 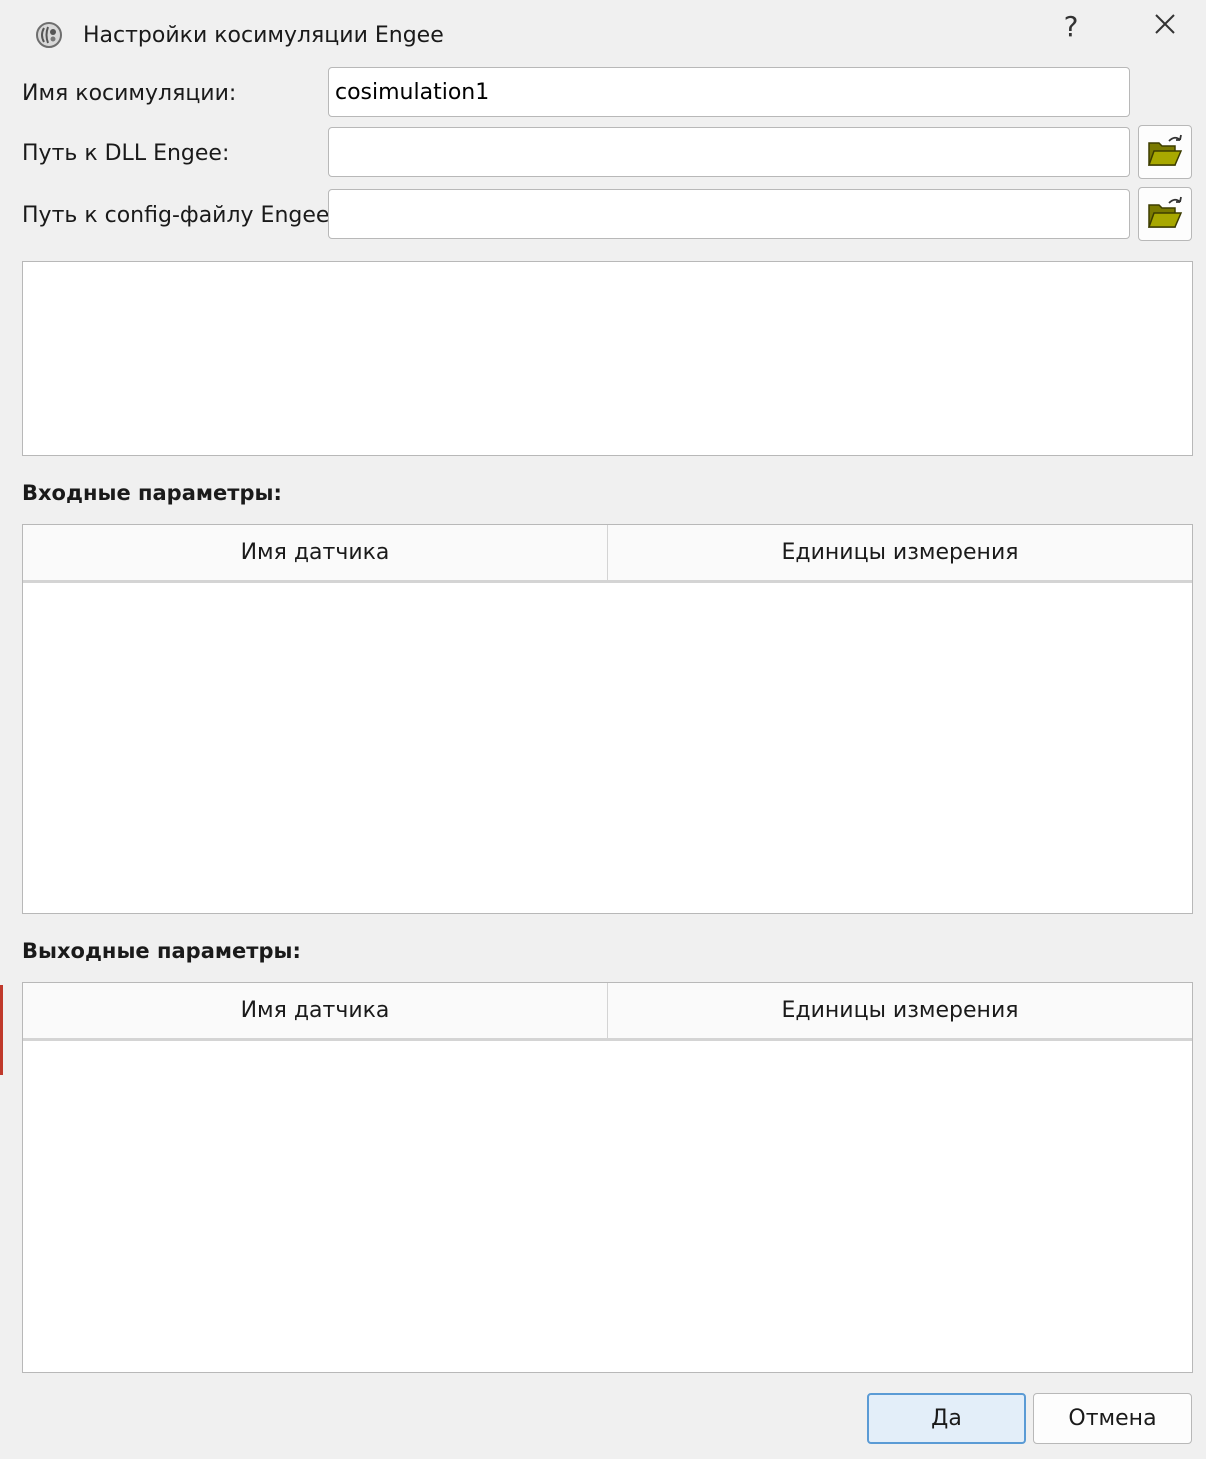 What do you see at coordinates (161, 951) in the screenshot?
I see `output-parameters-label: Выходные параметры:` at bounding box center [161, 951].